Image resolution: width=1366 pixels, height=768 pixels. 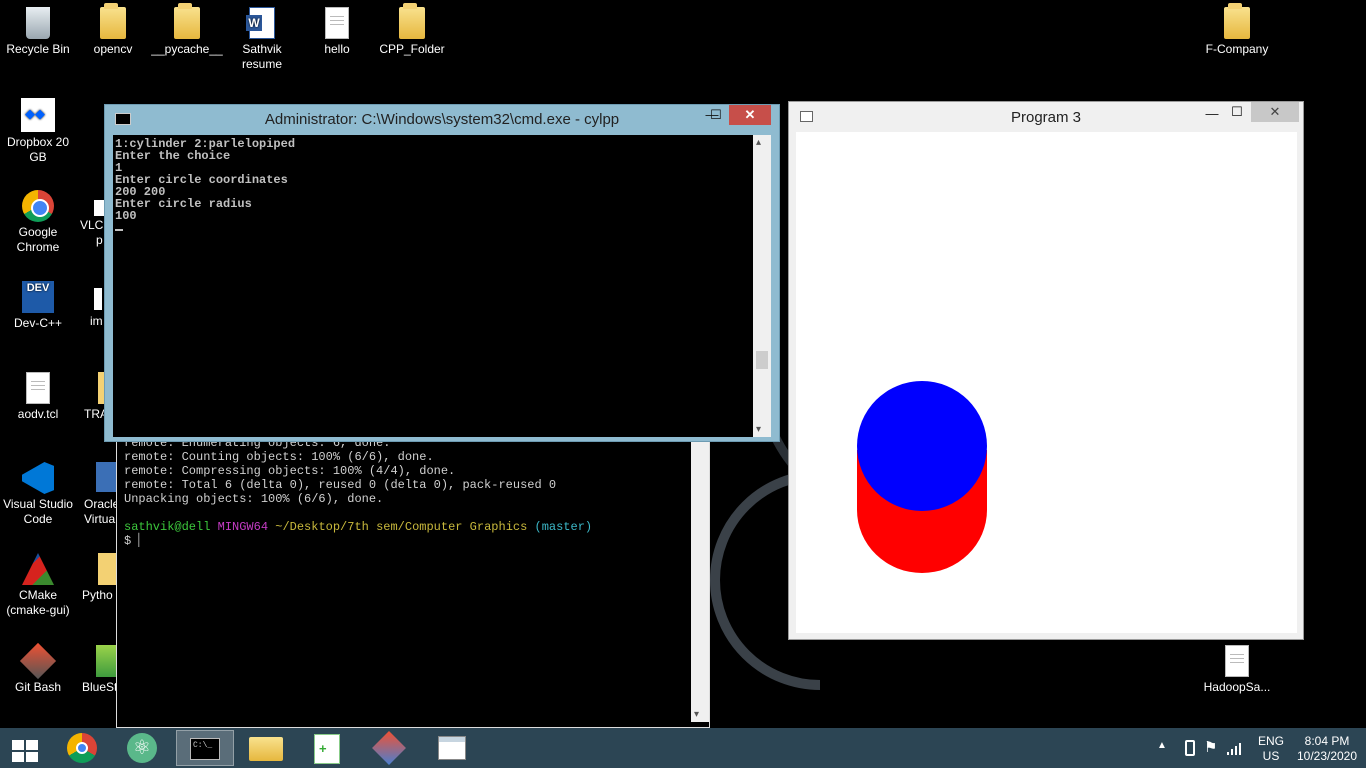 What do you see at coordinates (700, 582) in the screenshot?
I see `git-bash-scrollbar: ▾` at bounding box center [700, 582].